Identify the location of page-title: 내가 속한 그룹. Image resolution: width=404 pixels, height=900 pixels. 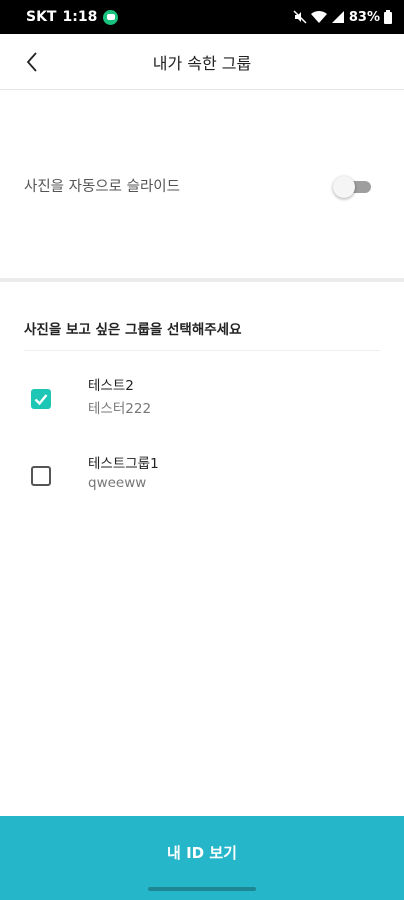
(202, 63).